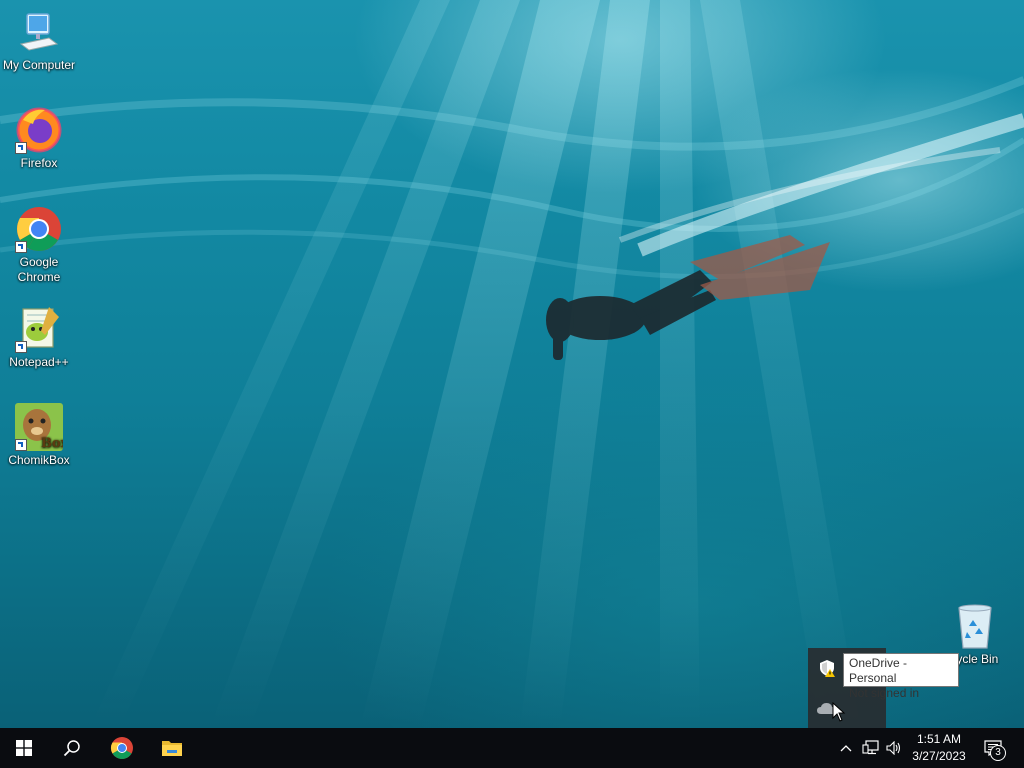 The height and width of the screenshot is (768, 1024). I want to click on network-button, so click(871, 748).